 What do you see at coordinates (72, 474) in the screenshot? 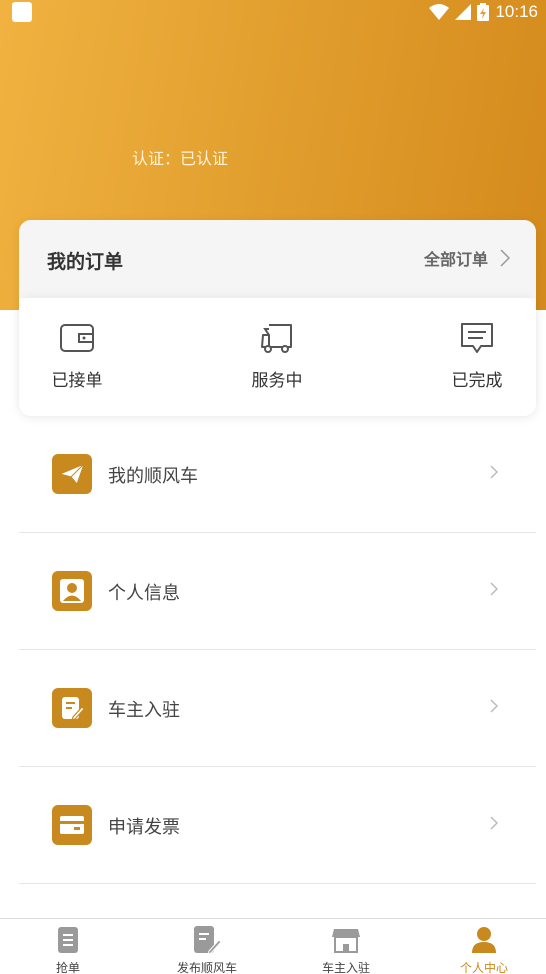
I see `paper-plane-icon` at bounding box center [72, 474].